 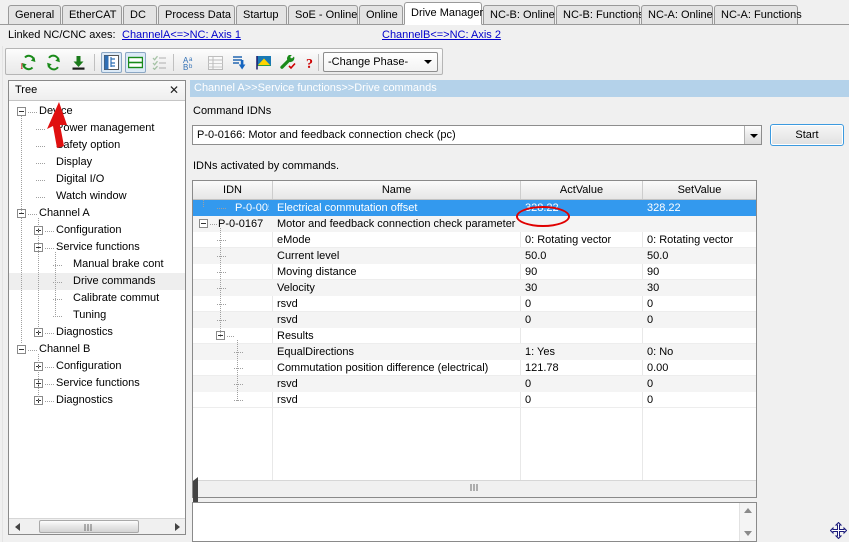 What do you see at coordinates (97, 349) in the screenshot?
I see `tree-item-channel-b: Channel B` at bounding box center [97, 349].